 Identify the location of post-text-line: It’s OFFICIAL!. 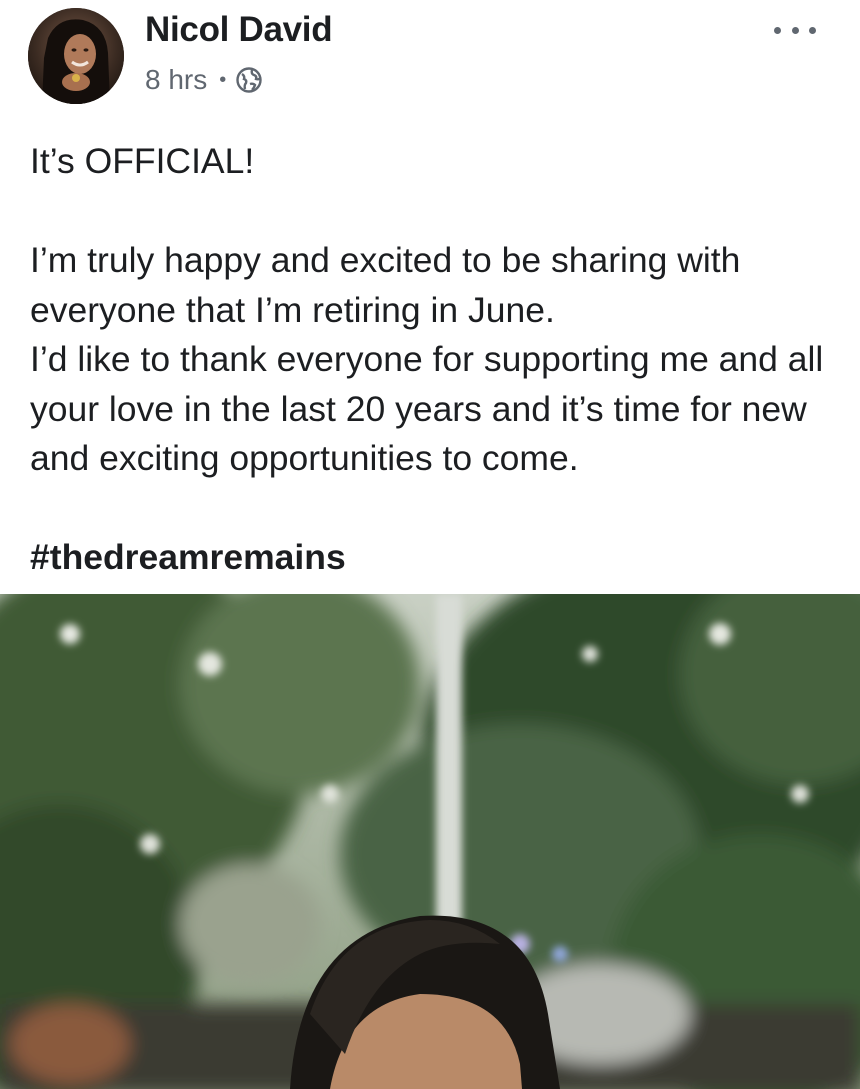
(142, 161).